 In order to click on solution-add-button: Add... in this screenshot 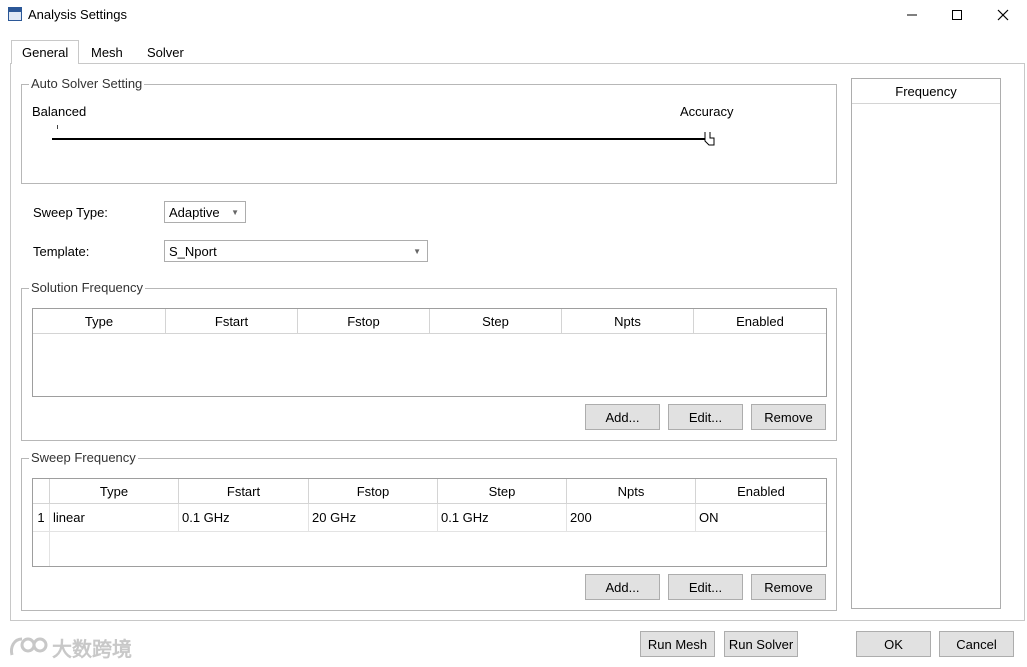, I will do `click(622, 417)`.